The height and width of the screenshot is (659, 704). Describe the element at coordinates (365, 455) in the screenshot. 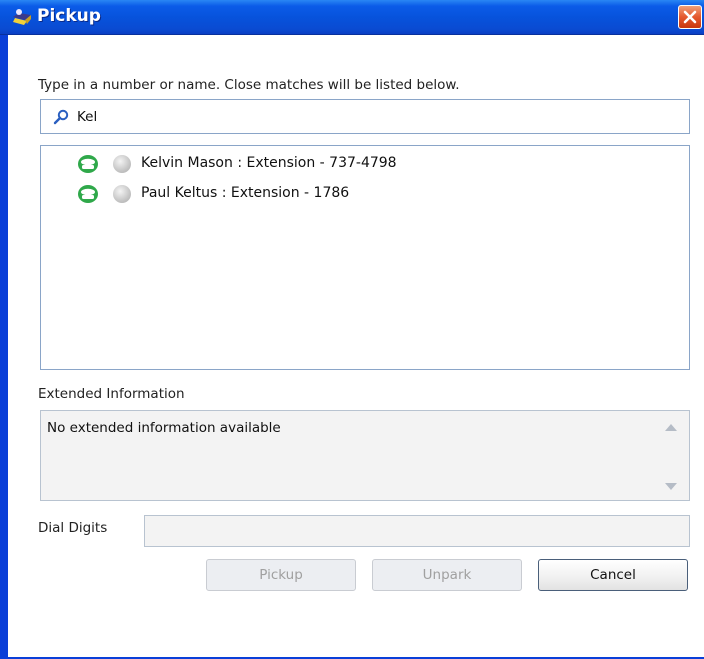

I see `extended-info-box: No extended information available` at that location.